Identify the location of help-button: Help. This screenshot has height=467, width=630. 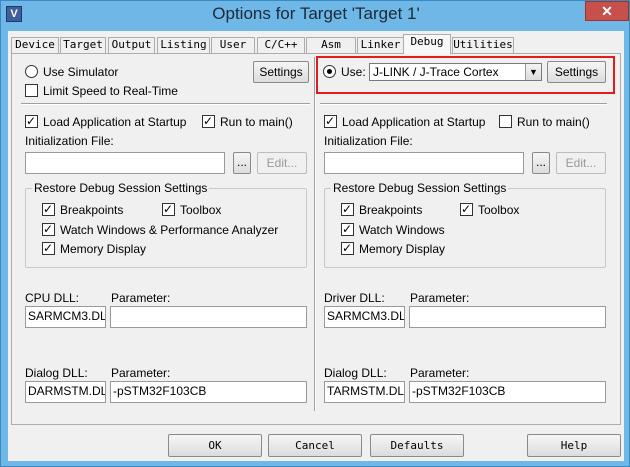
(574, 445).